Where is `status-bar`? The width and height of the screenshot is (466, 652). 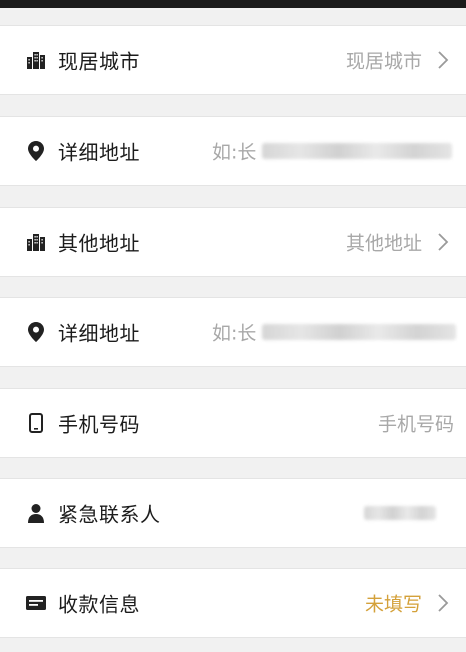 status-bar is located at coordinates (233, 4).